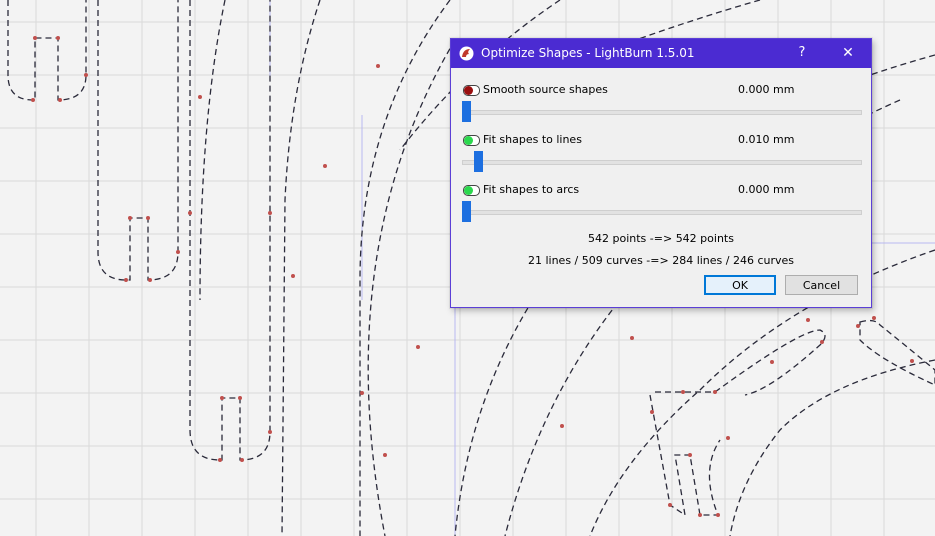  What do you see at coordinates (802, 53) in the screenshot?
I see `help-button: ?` at bounding box center [802, 53].